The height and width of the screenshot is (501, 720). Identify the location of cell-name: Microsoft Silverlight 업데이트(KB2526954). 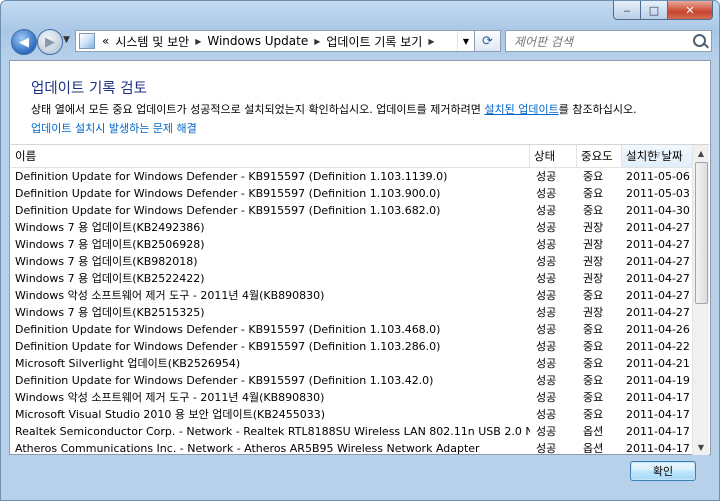
(128, 363).